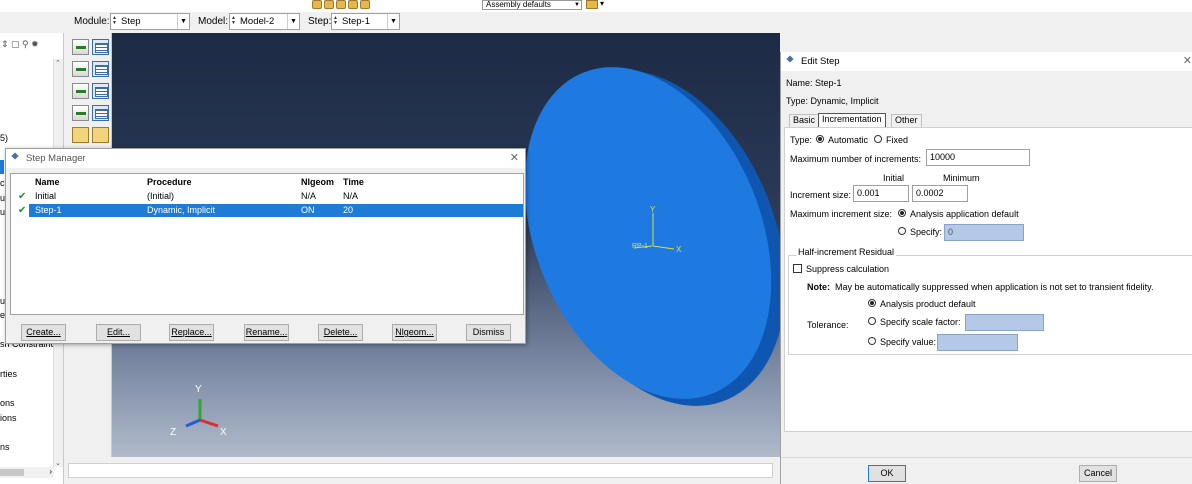 The height and width of the screenshot is (484, 1192). What do you see at coordinates (820, 139) in the screenshot?
I see `type-automatic-radio` at bounding box center [820, 139].